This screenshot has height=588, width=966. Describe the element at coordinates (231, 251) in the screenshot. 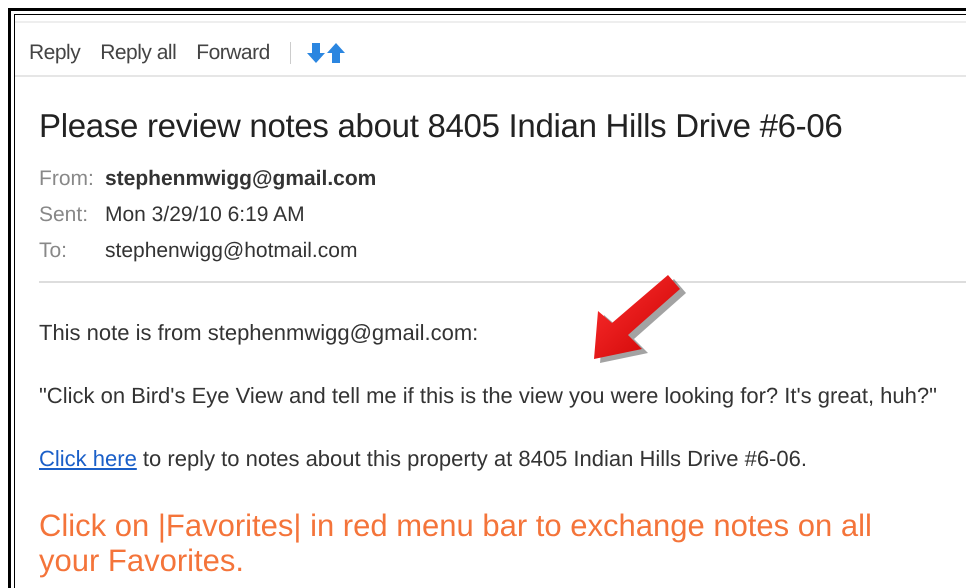

I see `header-value: stephenwigg@hotmail.com` at that location.